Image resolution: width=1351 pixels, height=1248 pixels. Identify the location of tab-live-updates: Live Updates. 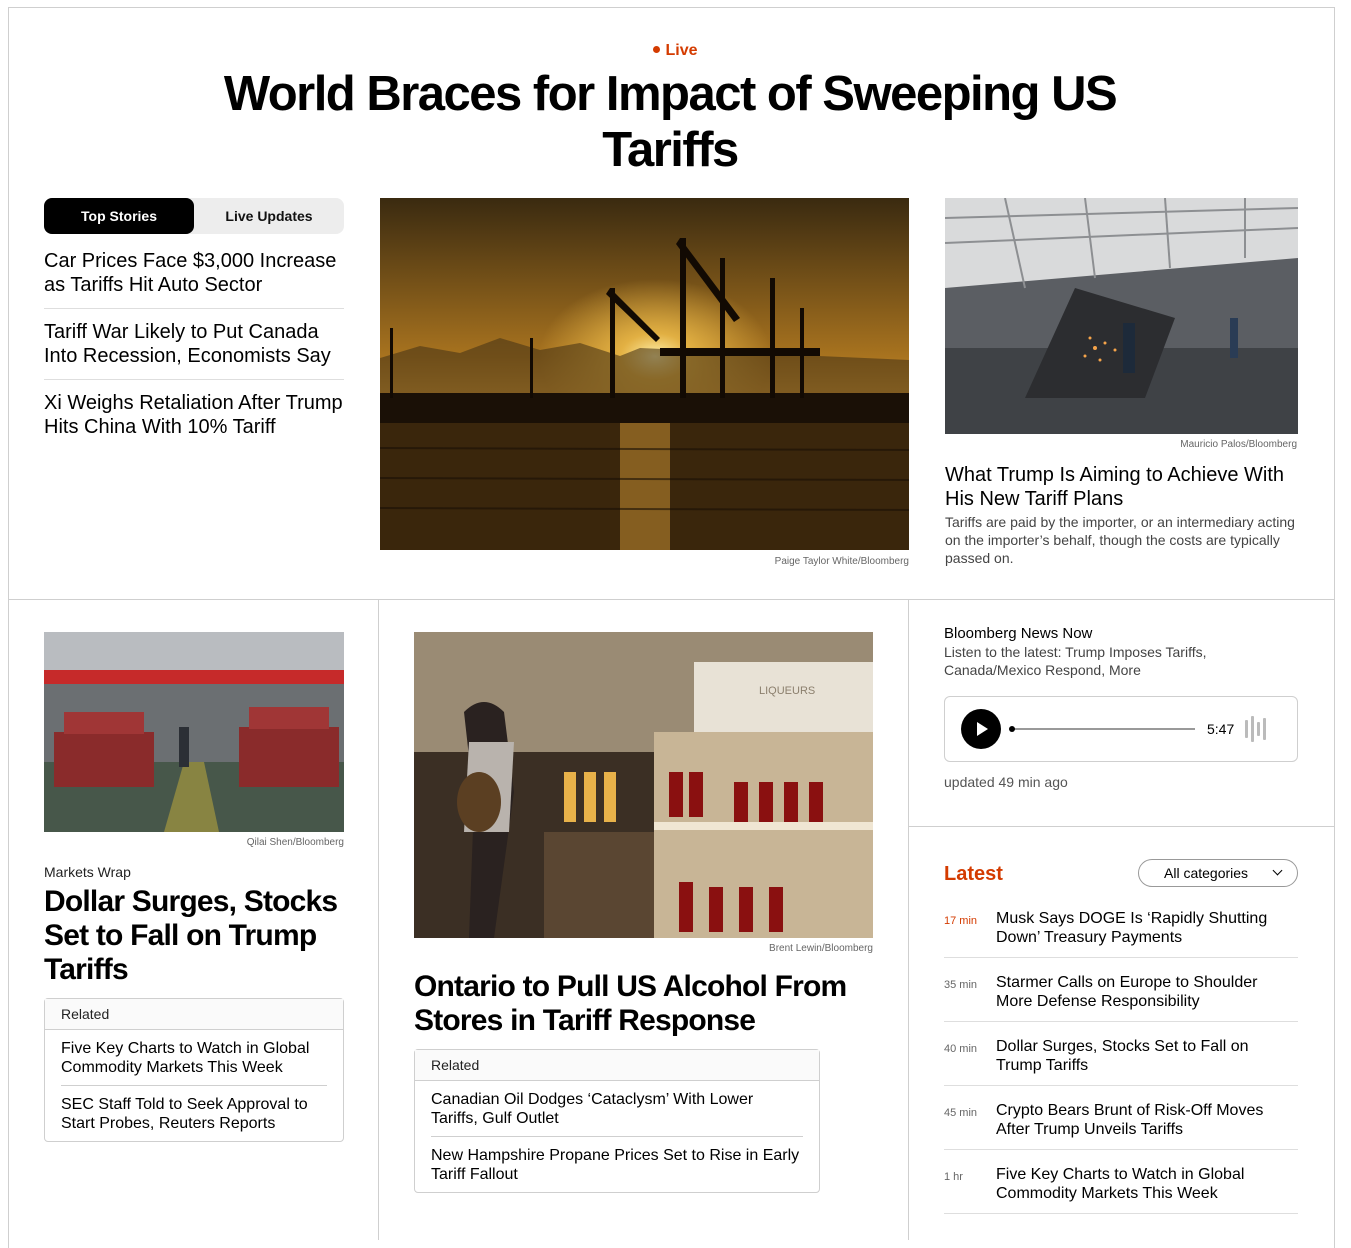
(269, 216).